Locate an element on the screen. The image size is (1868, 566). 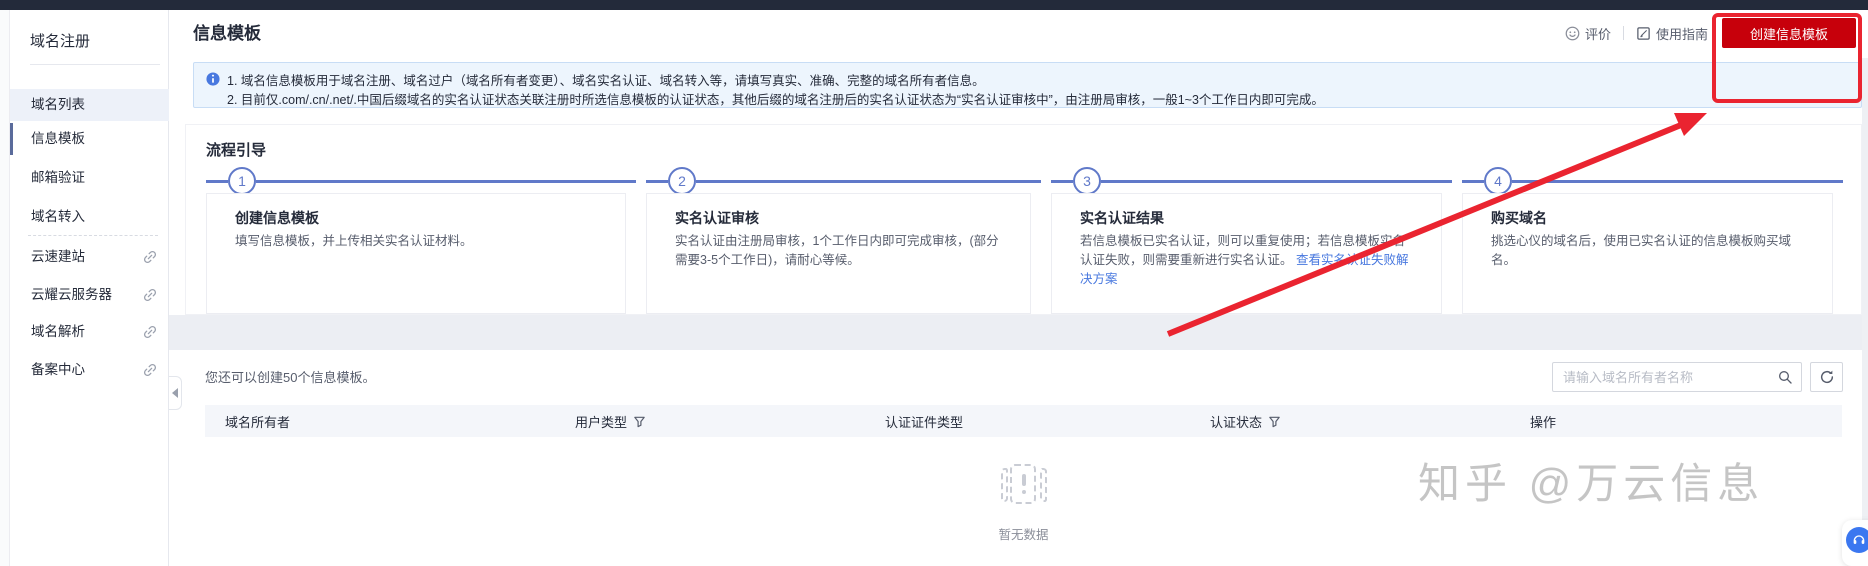
sidebar-item-domain-list: 域名列表 is located at coordinates (89, 105).